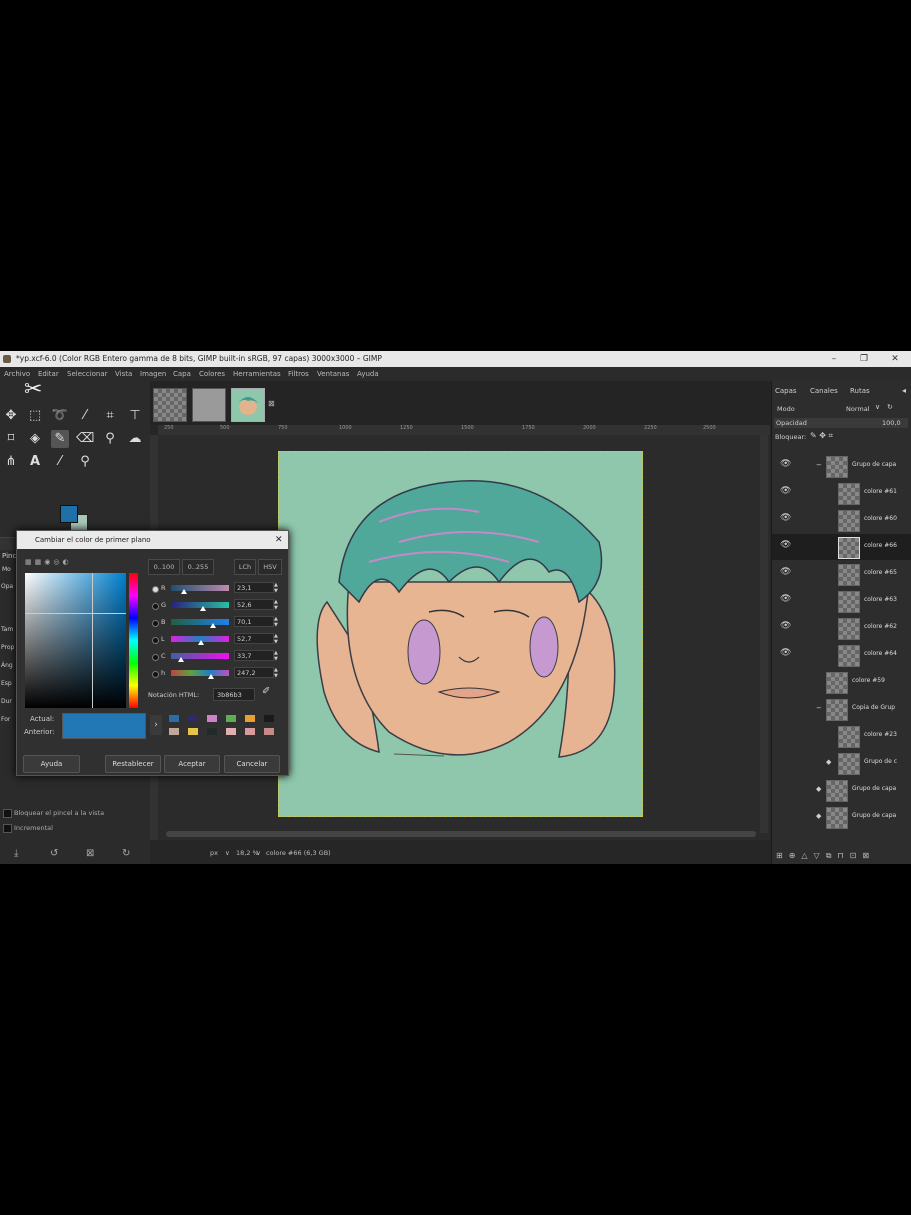 Image resolution: width=911 pixels, height=1215 pixels. Describe the element at coordinates (276, 605) in the screenshot. I see `g-spin-icon: ▲ ▼` at that location.